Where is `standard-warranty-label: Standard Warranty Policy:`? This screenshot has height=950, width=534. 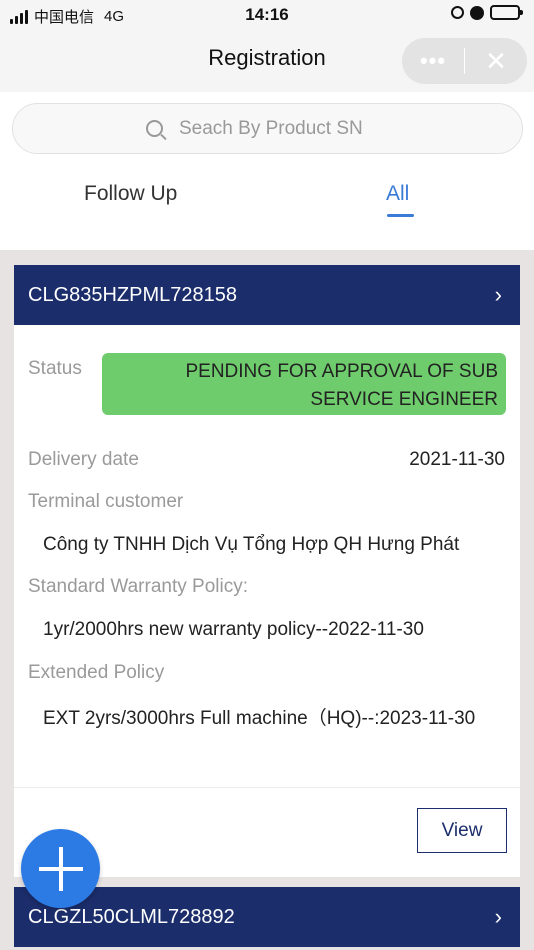 standard-warranty-label: Standard Warranty Policy: is located at coordinates (138, 586).